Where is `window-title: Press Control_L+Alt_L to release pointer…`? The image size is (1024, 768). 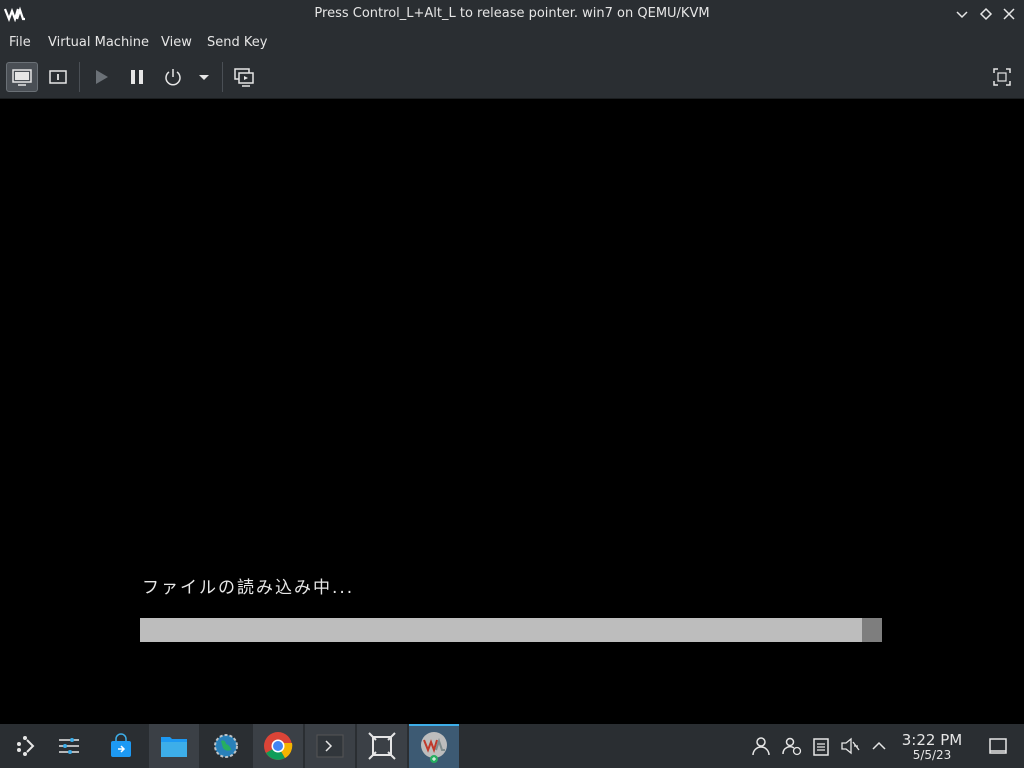
window-title: Press Control_L+Alt_L to release pointer… is located at coordinates (512, 13).